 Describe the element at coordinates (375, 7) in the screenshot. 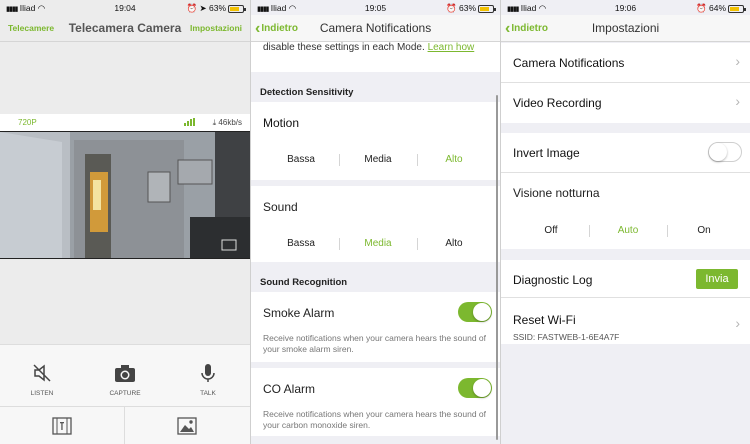

I see `status-bar: ▮▮▮▮ Iliad ◠ 19:05 ⏰ 63%` at that location.